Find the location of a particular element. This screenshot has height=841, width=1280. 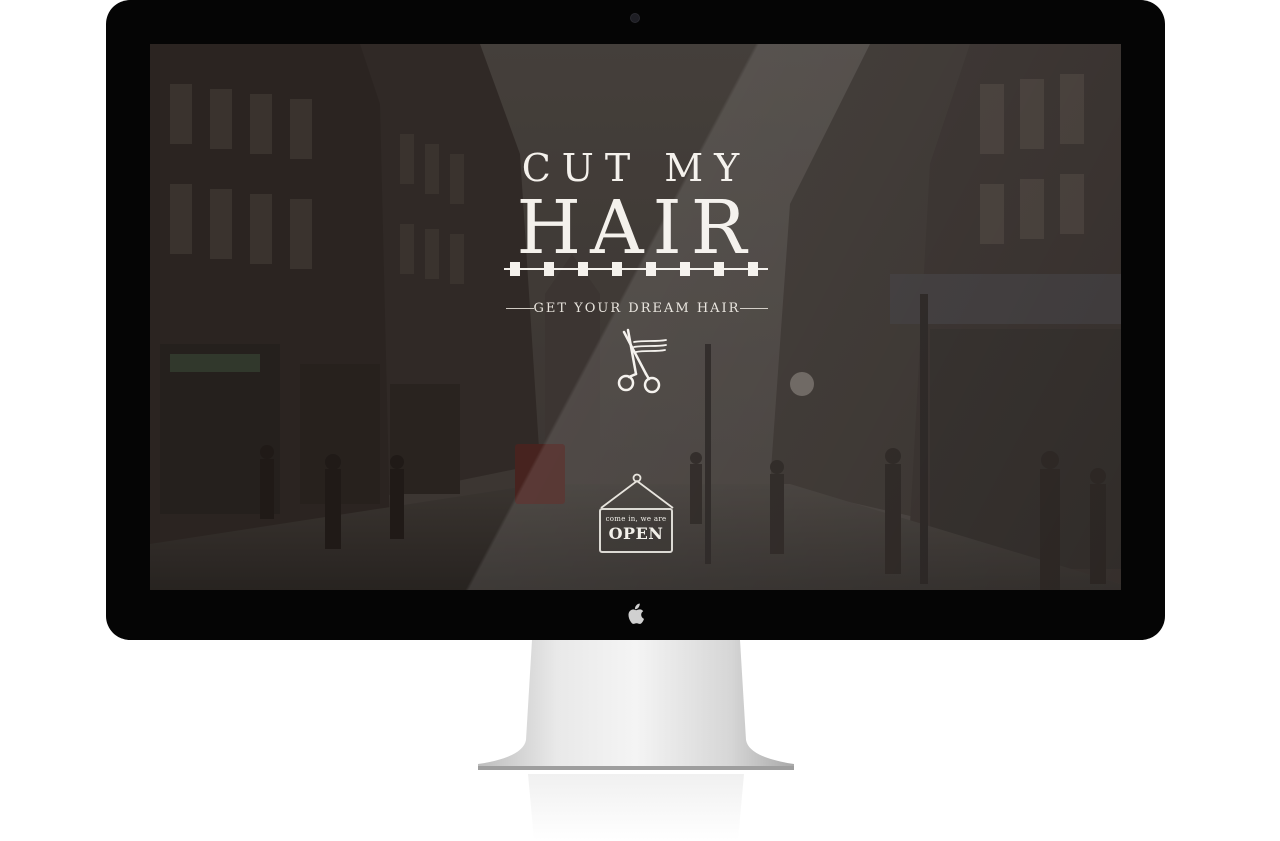

title-line-2: HAIR is located at coordinates (636, 228).